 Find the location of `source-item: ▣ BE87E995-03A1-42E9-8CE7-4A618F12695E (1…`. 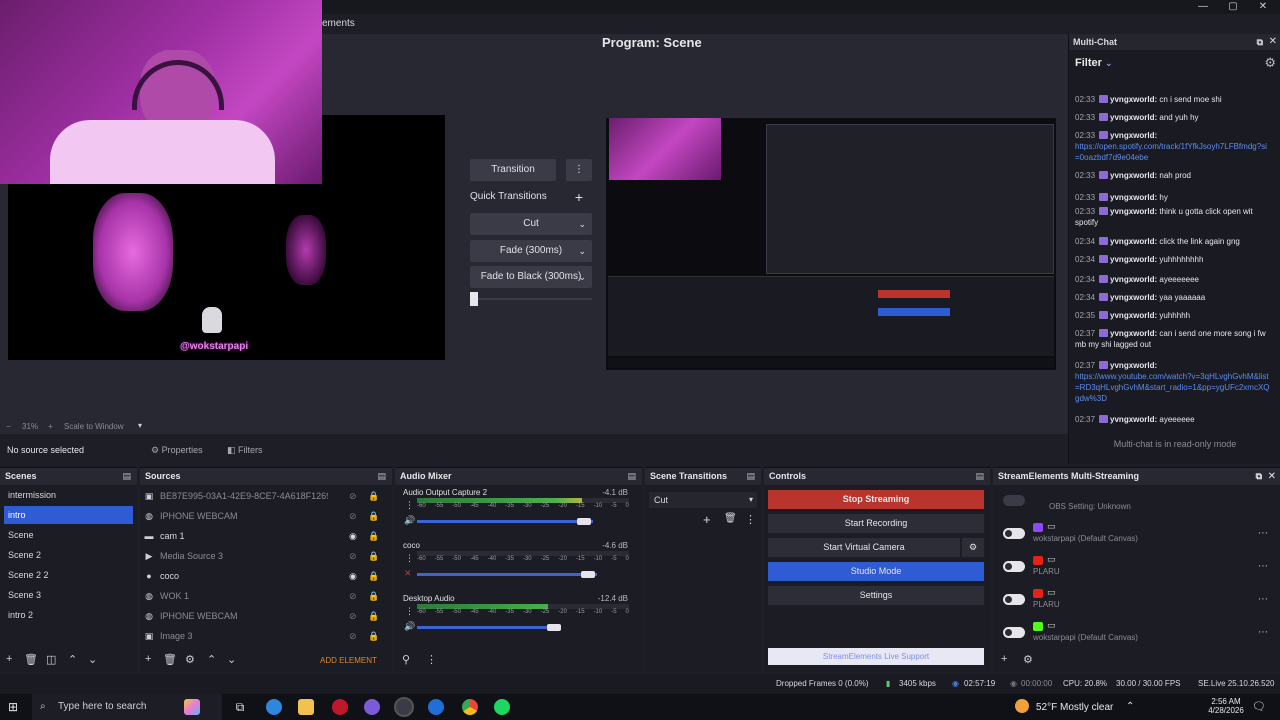

source-item: ▣ BE87E995-03A1-42E9-8CE7-4A618F12695E (1… is located at coordinates (264, 496).